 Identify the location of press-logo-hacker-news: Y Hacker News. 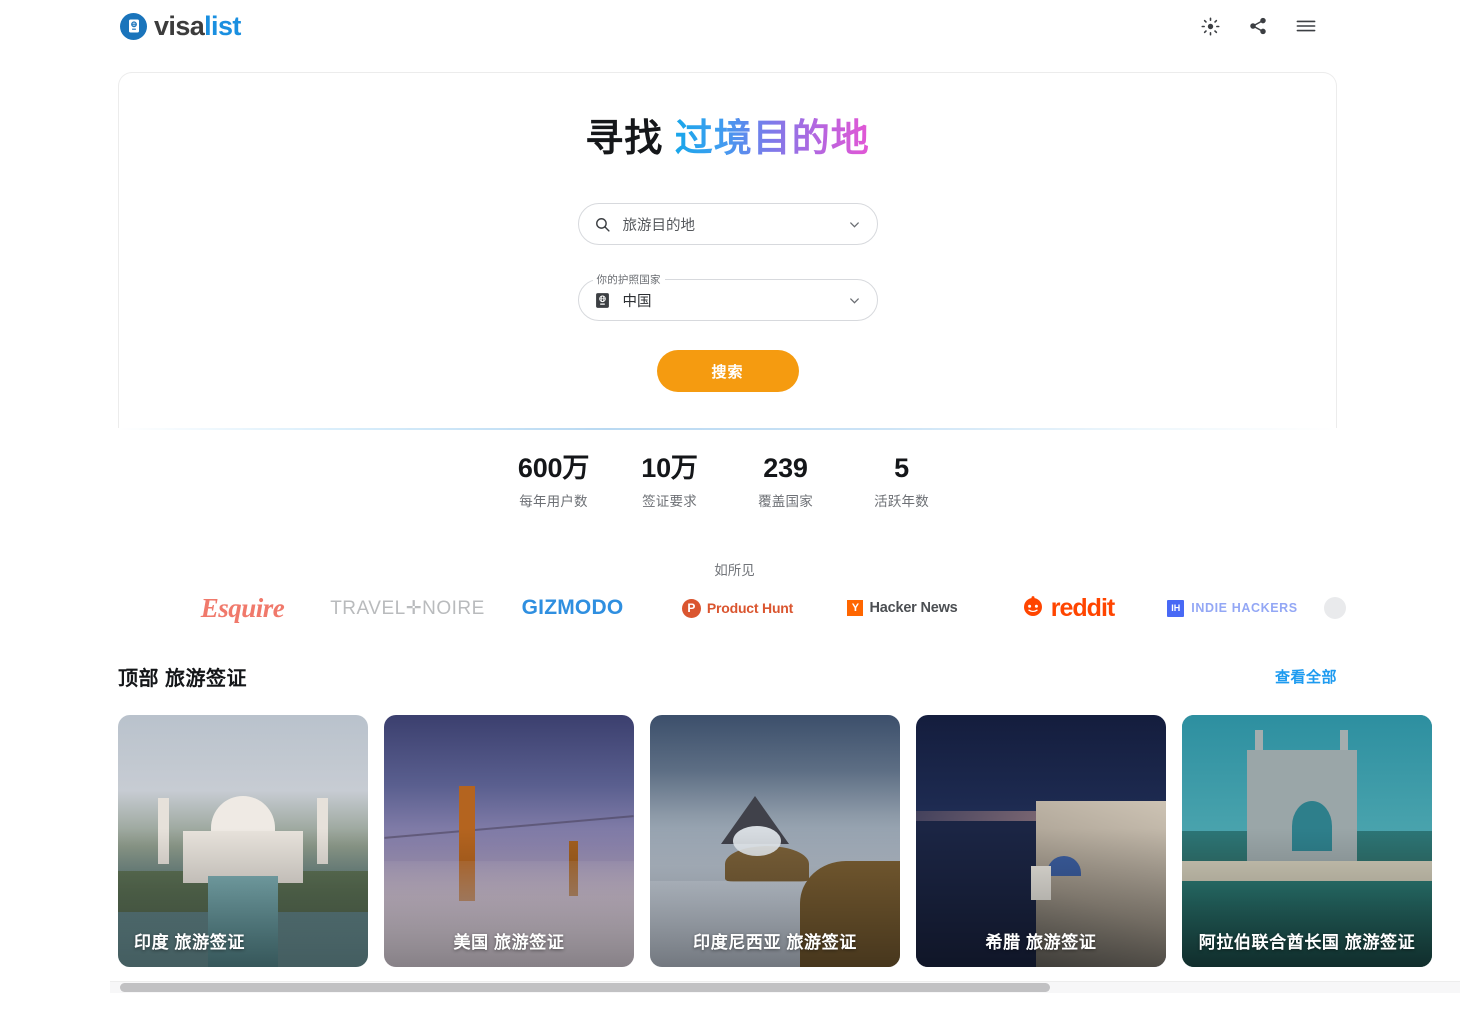
(902, 608).